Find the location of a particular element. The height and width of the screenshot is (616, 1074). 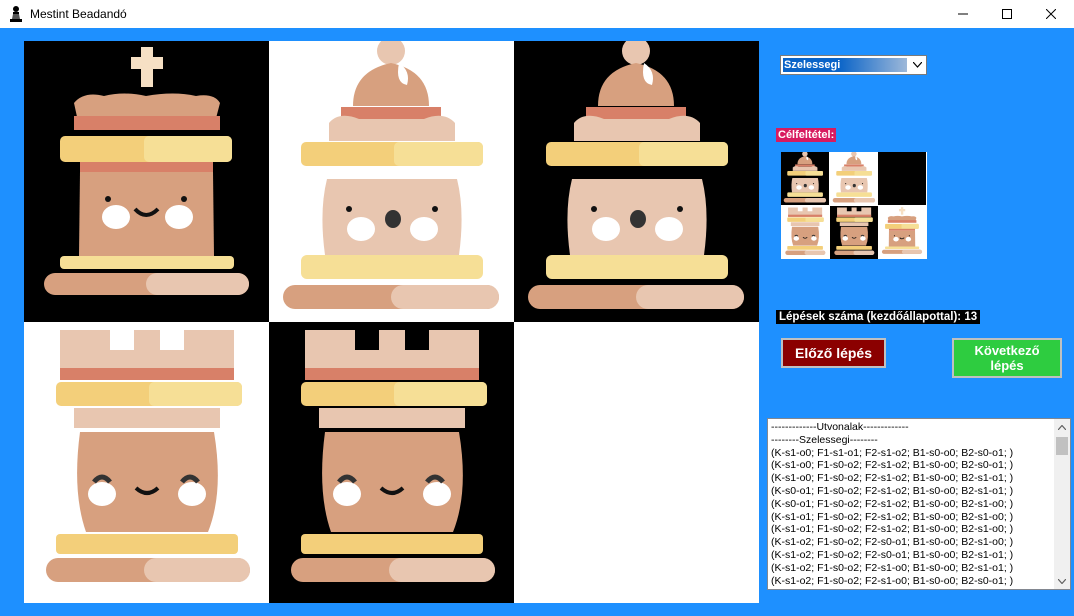

close-button is located at coordinates (1051, 14).